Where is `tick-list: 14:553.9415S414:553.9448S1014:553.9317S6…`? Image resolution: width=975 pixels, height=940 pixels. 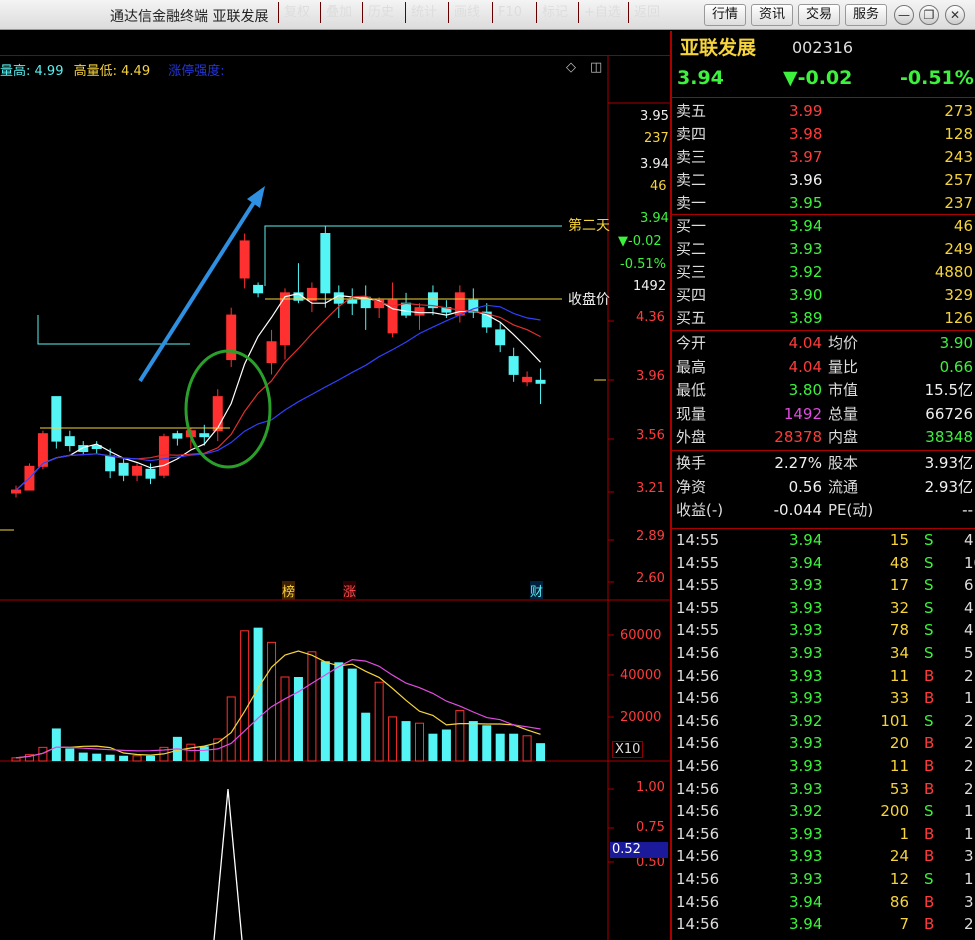
tick-list: 14:553.9415S414:553.9448S1014:553.9317S6… is located at coordinates (823, 734).